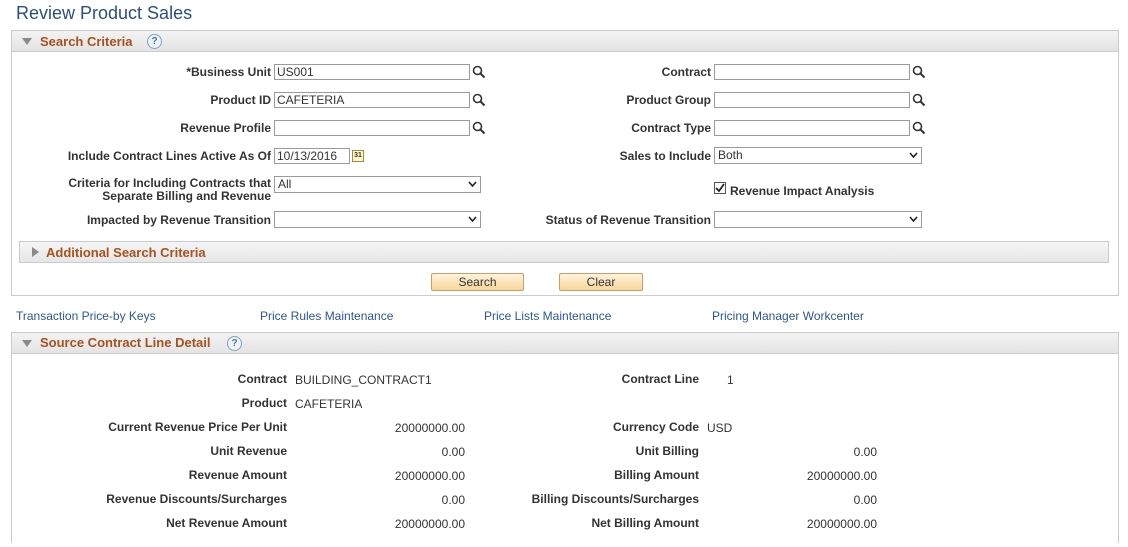 Image resolution: width=1128 pixels, height=547 pixels. I want to click on revenue-profile-lookup-icon, so click(479, 128).